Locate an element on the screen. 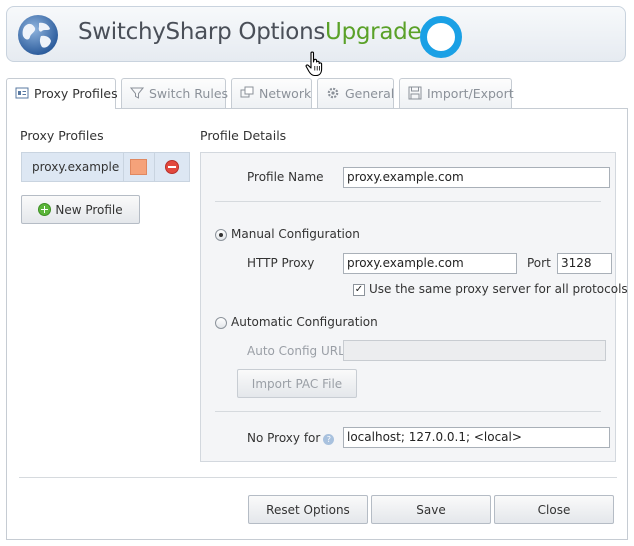  globe-icon is located at coordinates (38, 35).